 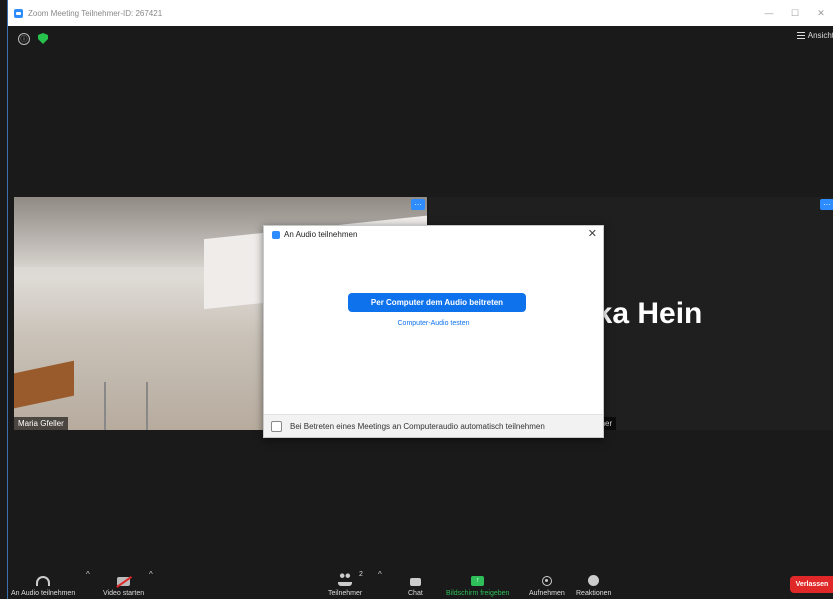 What do you see at coordinates (33, 39) in the screenshot?
I see `meeting-info-icons: ⓘ` at bounding box center [33, 39].